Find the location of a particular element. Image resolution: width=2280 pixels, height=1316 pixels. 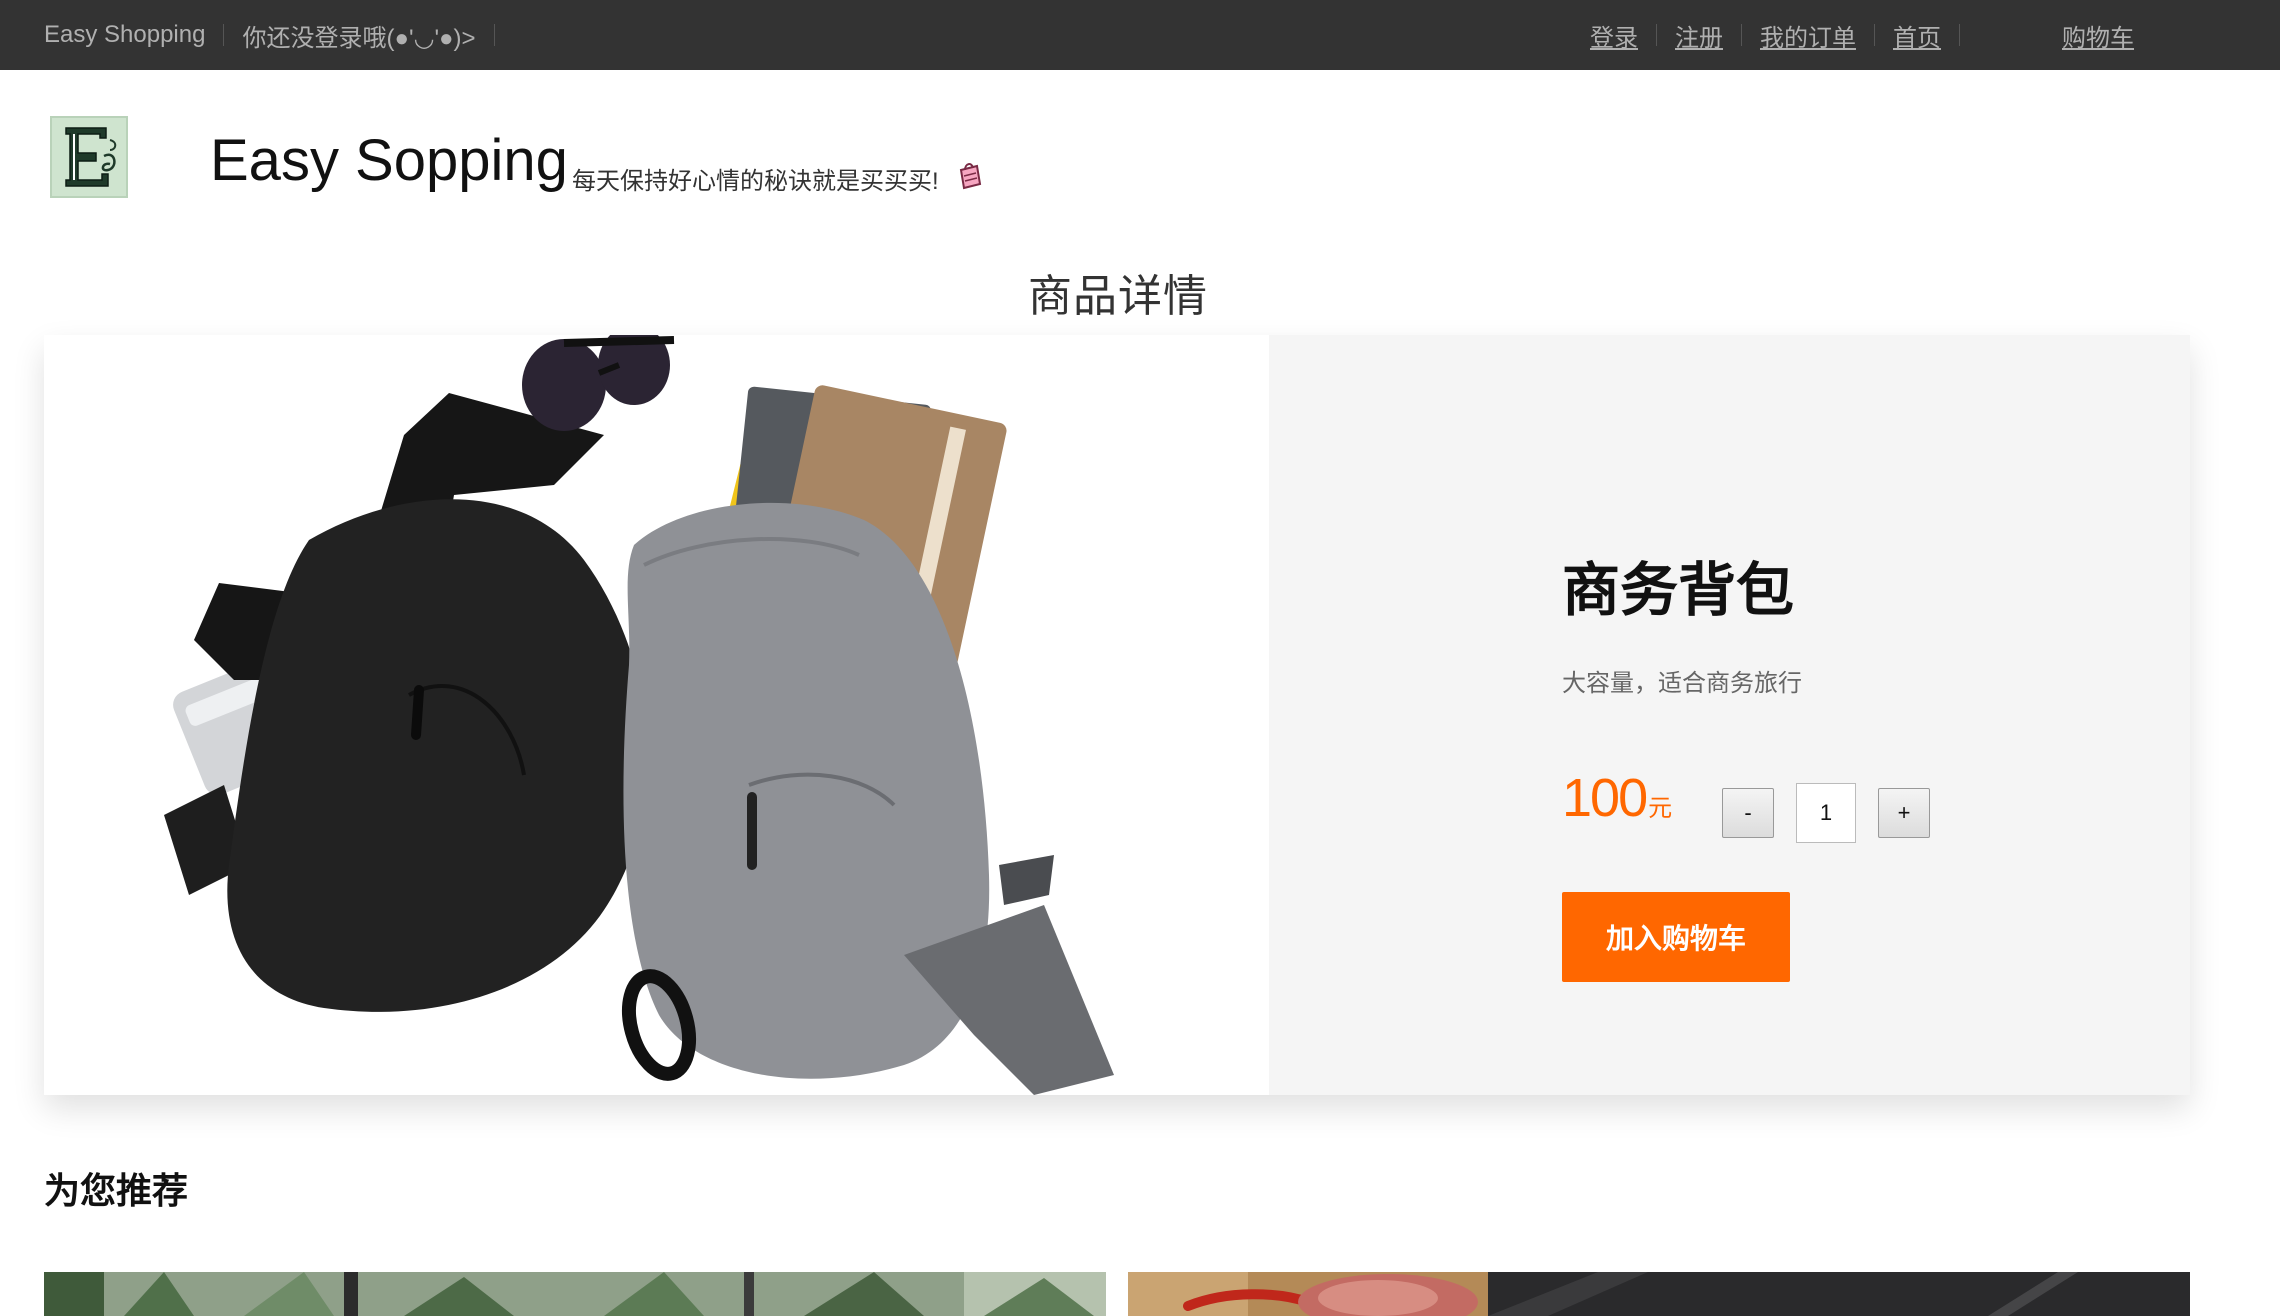

recommend-title: 为您推荐 is located at coordinates (116, 1190).